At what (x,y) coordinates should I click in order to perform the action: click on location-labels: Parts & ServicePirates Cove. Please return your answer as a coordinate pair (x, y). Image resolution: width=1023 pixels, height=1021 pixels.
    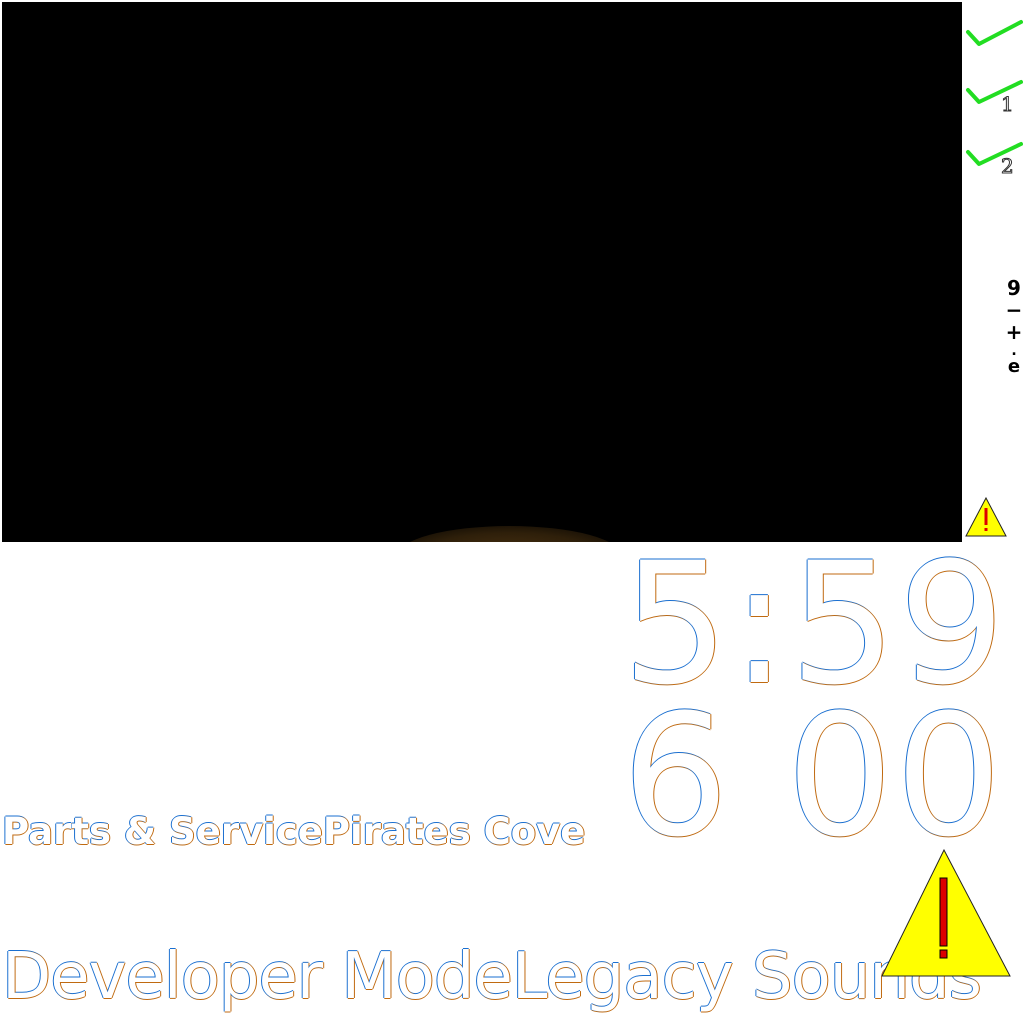
    Looking at the image, I should click on (293, 831).